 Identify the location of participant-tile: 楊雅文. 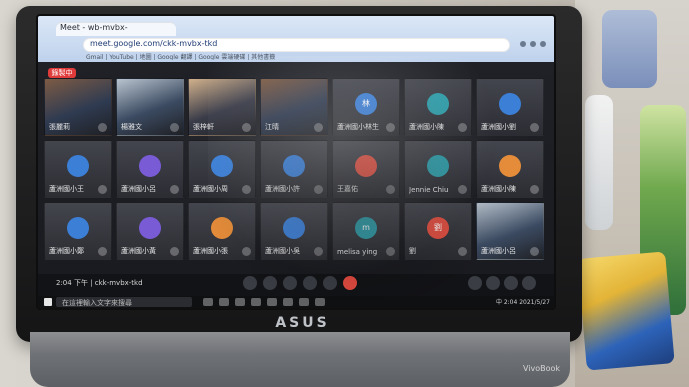
(150, 107).